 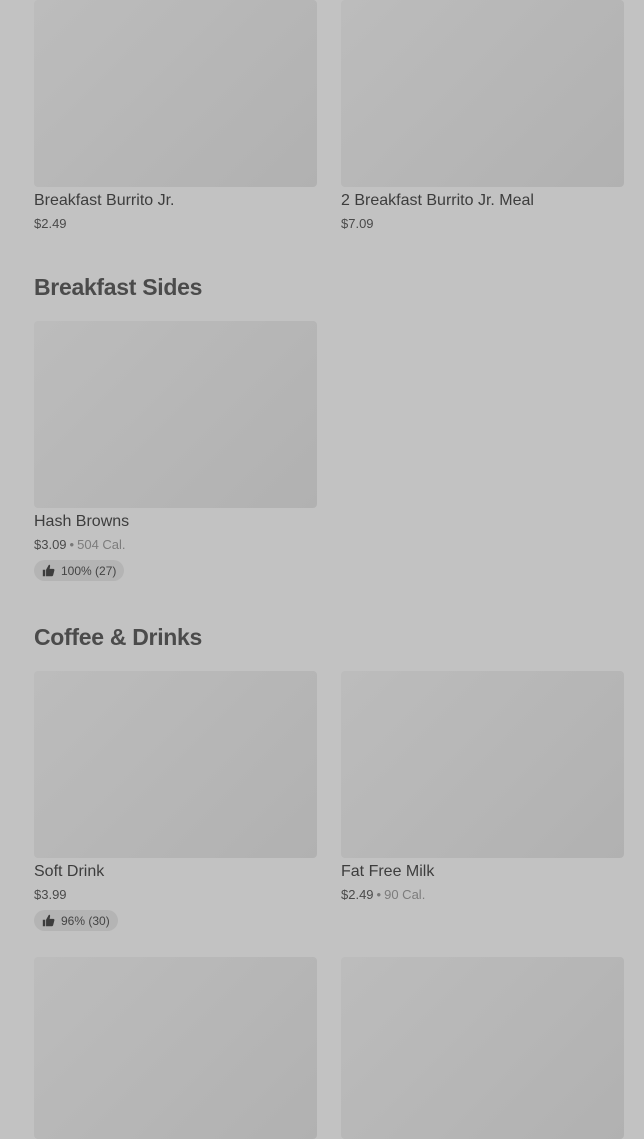 I want to click on rating-badge: 96% (30), so click(x=76, y=920).